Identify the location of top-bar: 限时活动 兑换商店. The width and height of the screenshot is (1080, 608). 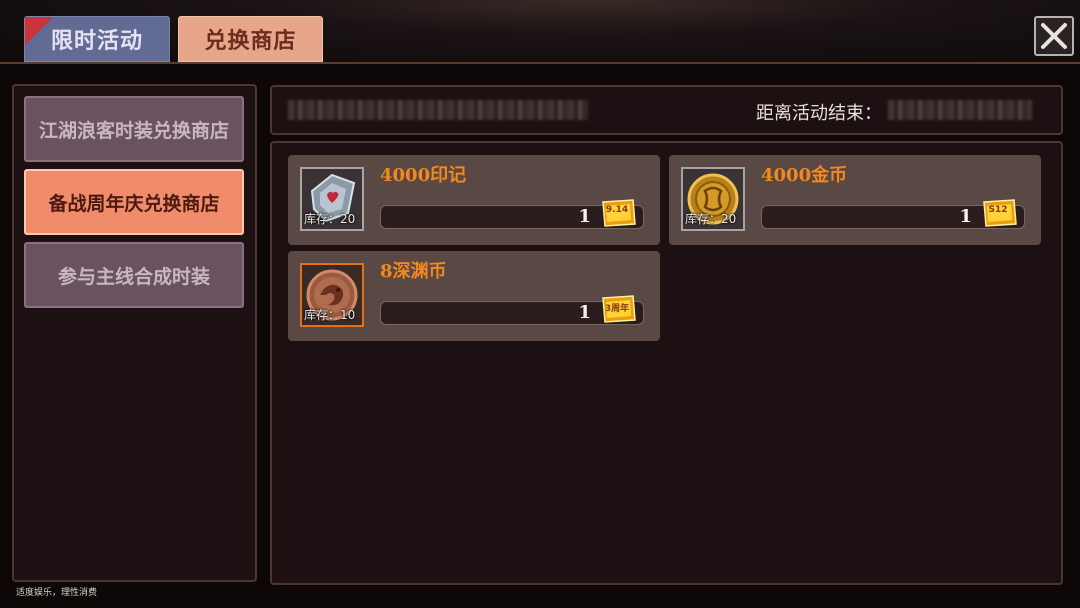
(540, 32).